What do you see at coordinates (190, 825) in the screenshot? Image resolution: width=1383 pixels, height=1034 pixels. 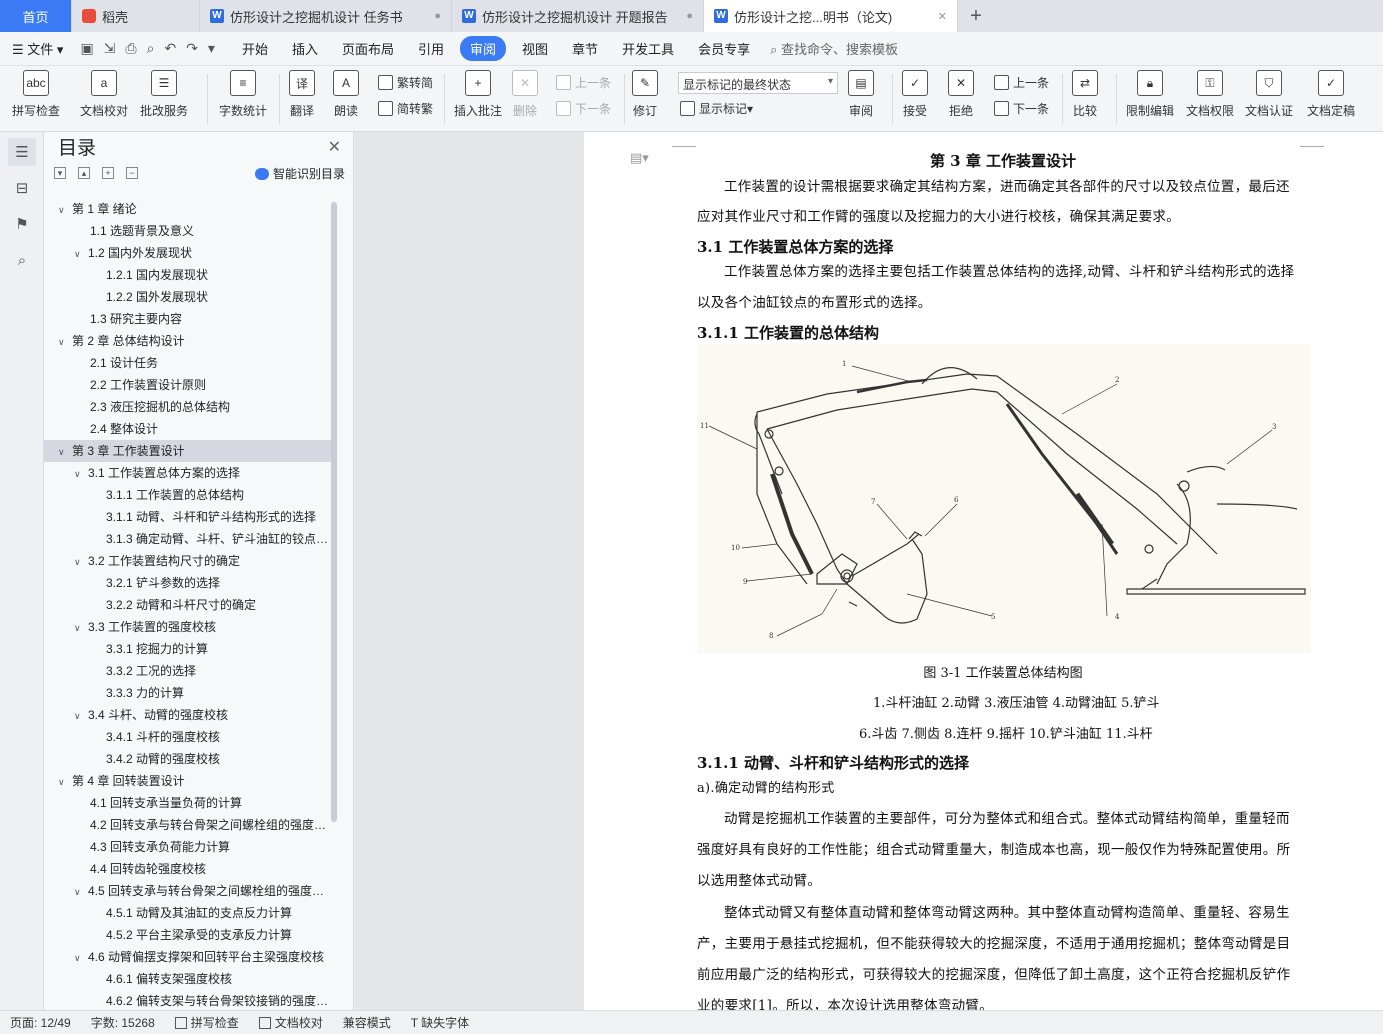 I see `toc-item: 4.2 回转支承与转台骨架之间螺栓组的强度校核` at bounding box center [190, 825].